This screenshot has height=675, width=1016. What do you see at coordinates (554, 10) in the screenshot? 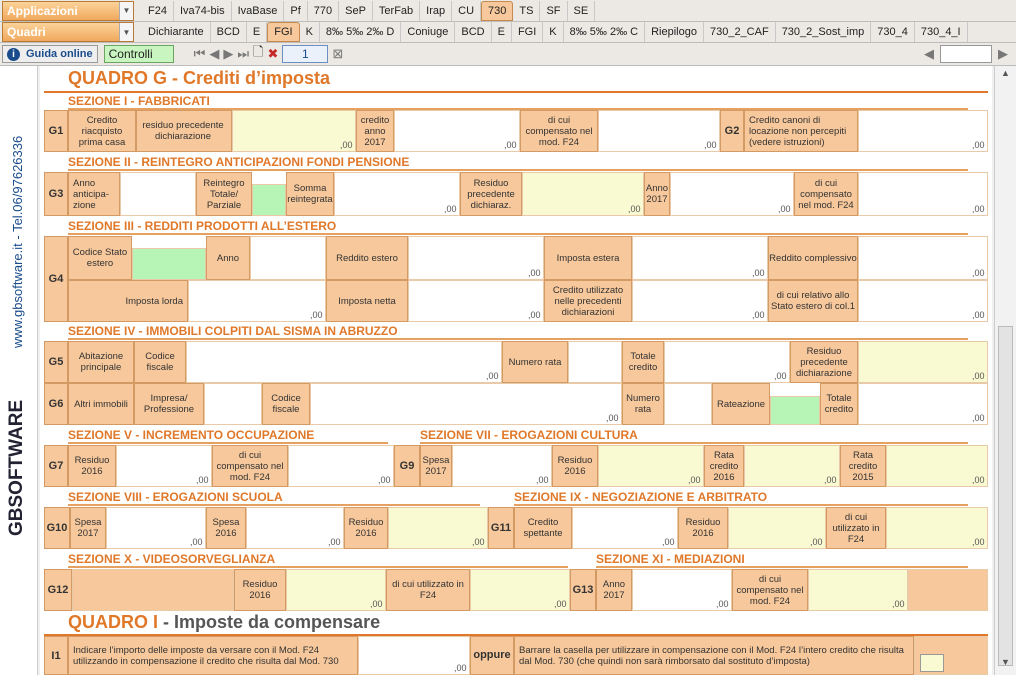
I see `tab-sf: SF` at bounding box center [554, 10].